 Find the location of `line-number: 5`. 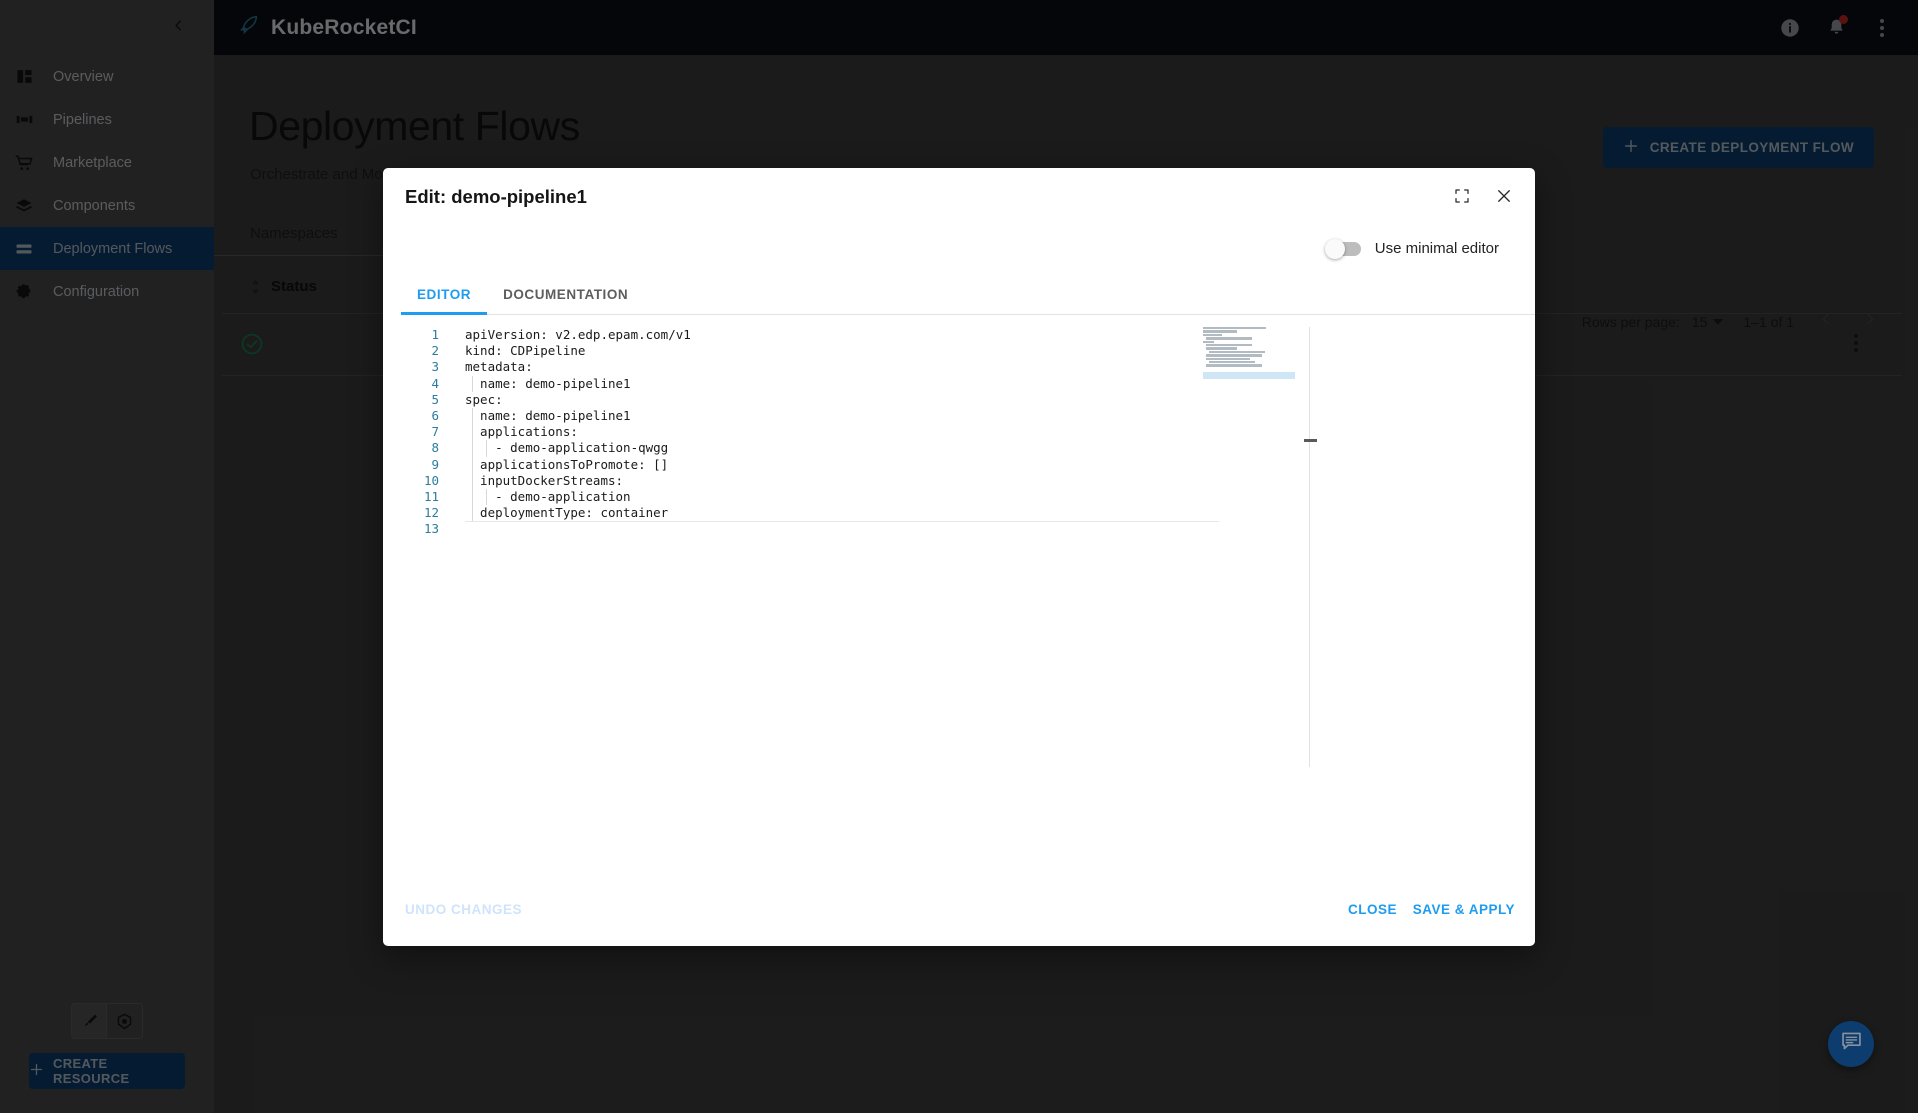

line-number: 5 is located at coordinates (435, 399).